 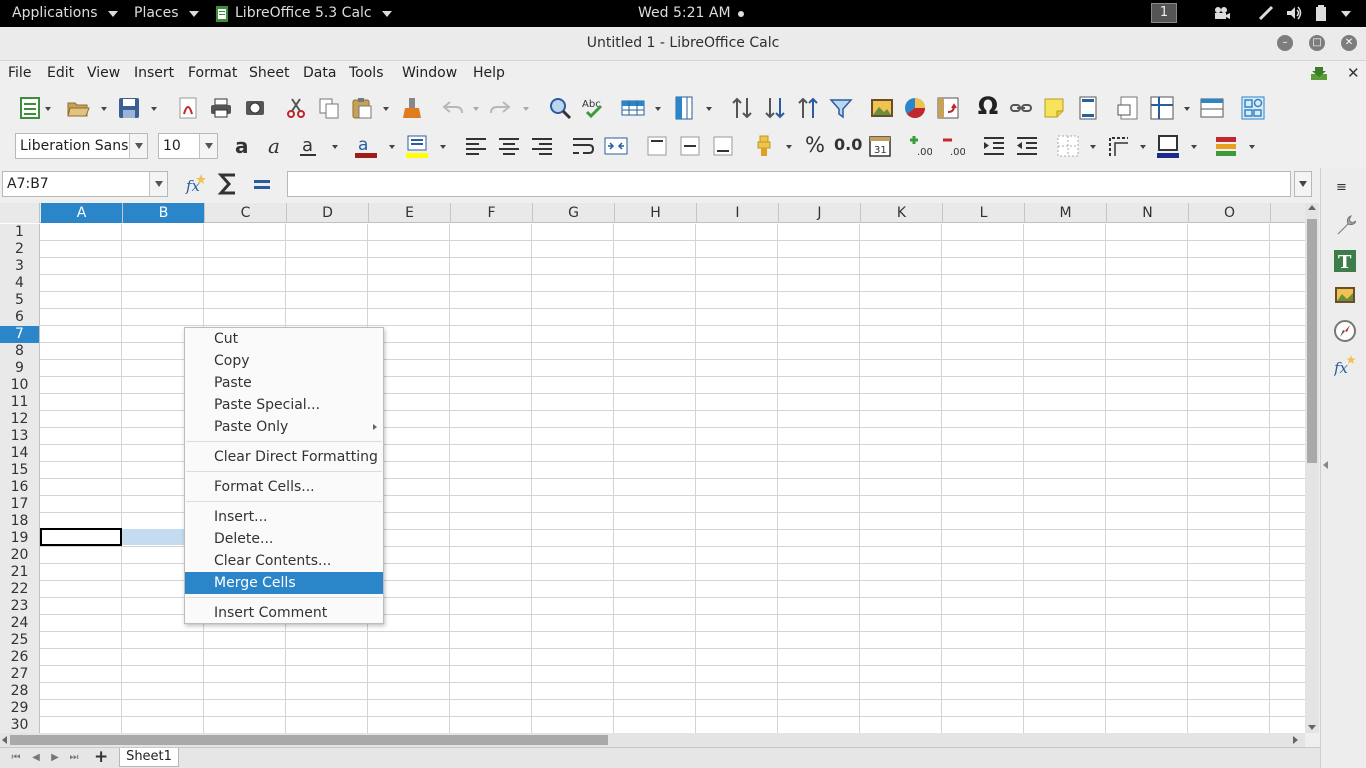 I want to click on percent-format-icon: %, so click(x=815, y=145).